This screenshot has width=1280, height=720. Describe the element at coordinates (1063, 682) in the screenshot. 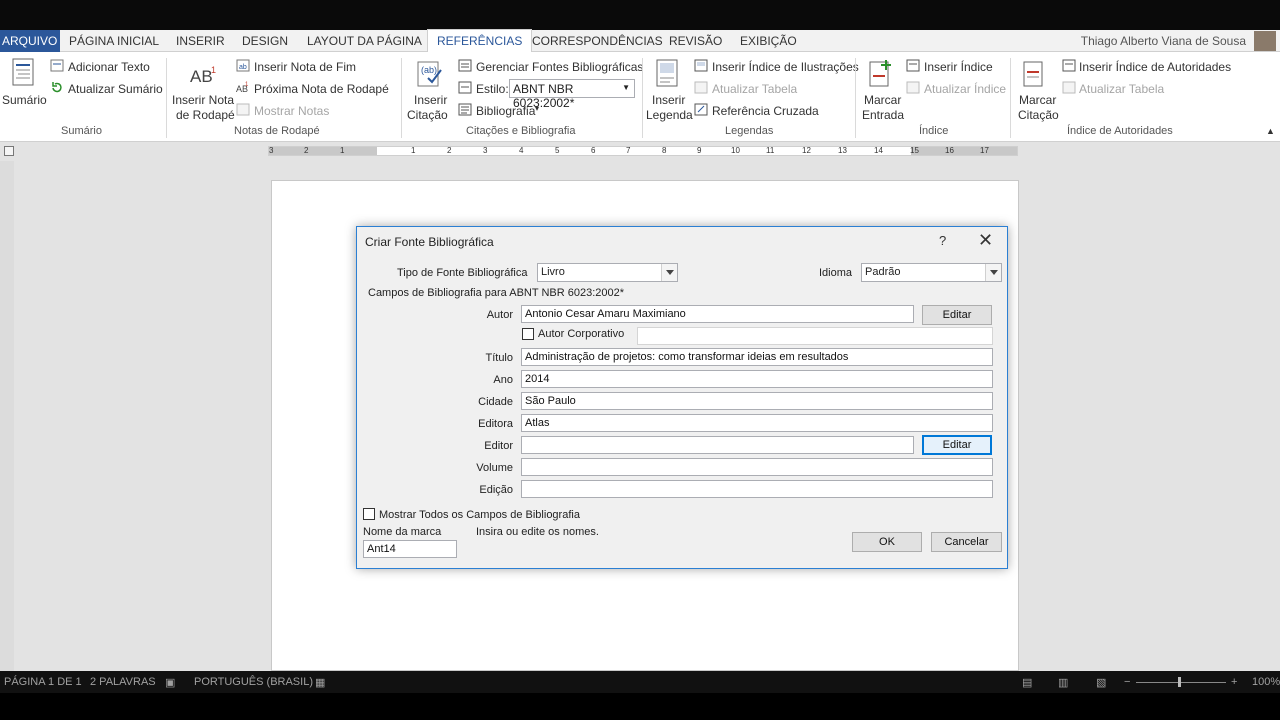

I see `print-layout-icon: ▥` at that location.